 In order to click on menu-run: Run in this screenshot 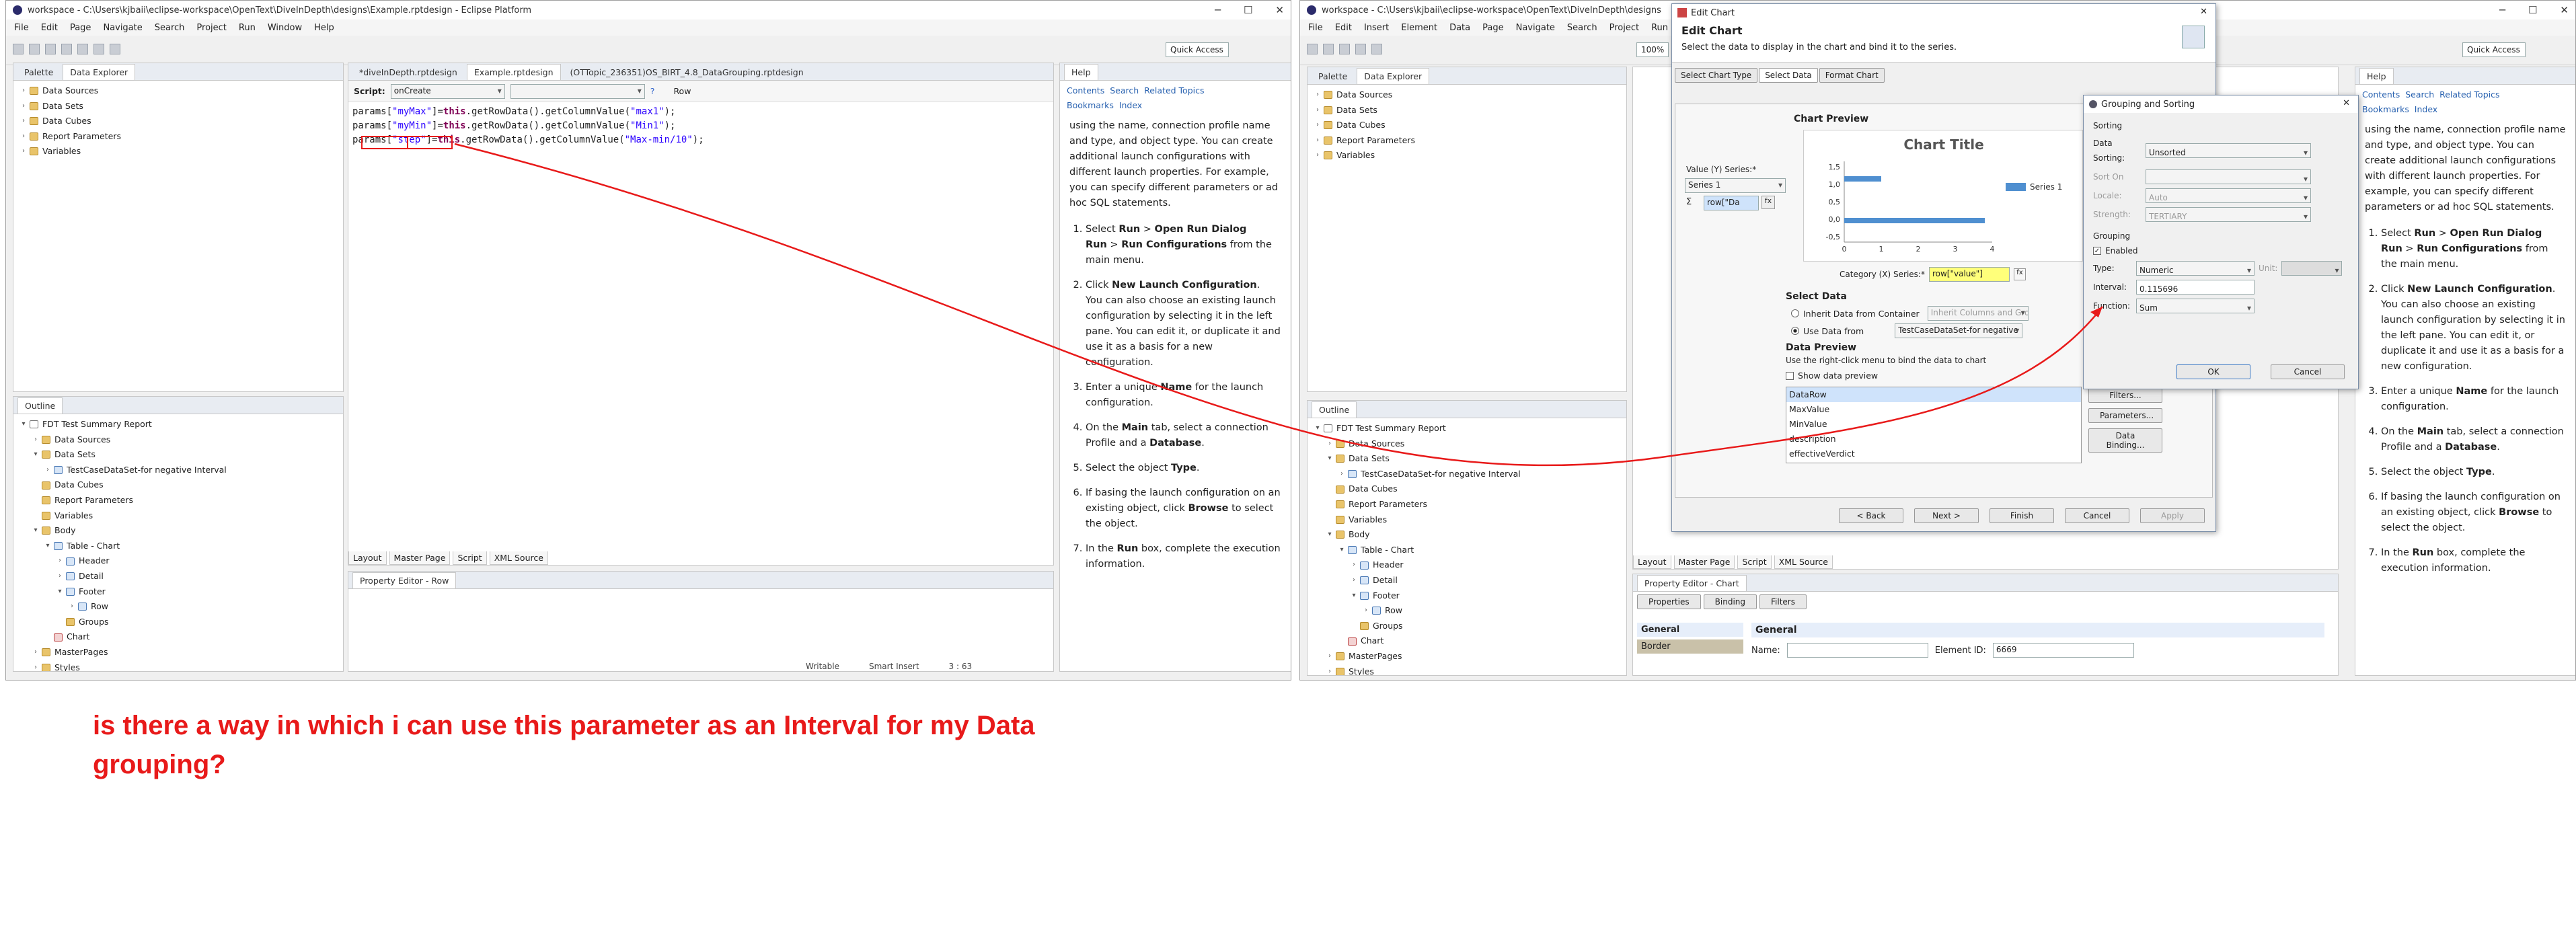, I will do `click(247, 28)`.